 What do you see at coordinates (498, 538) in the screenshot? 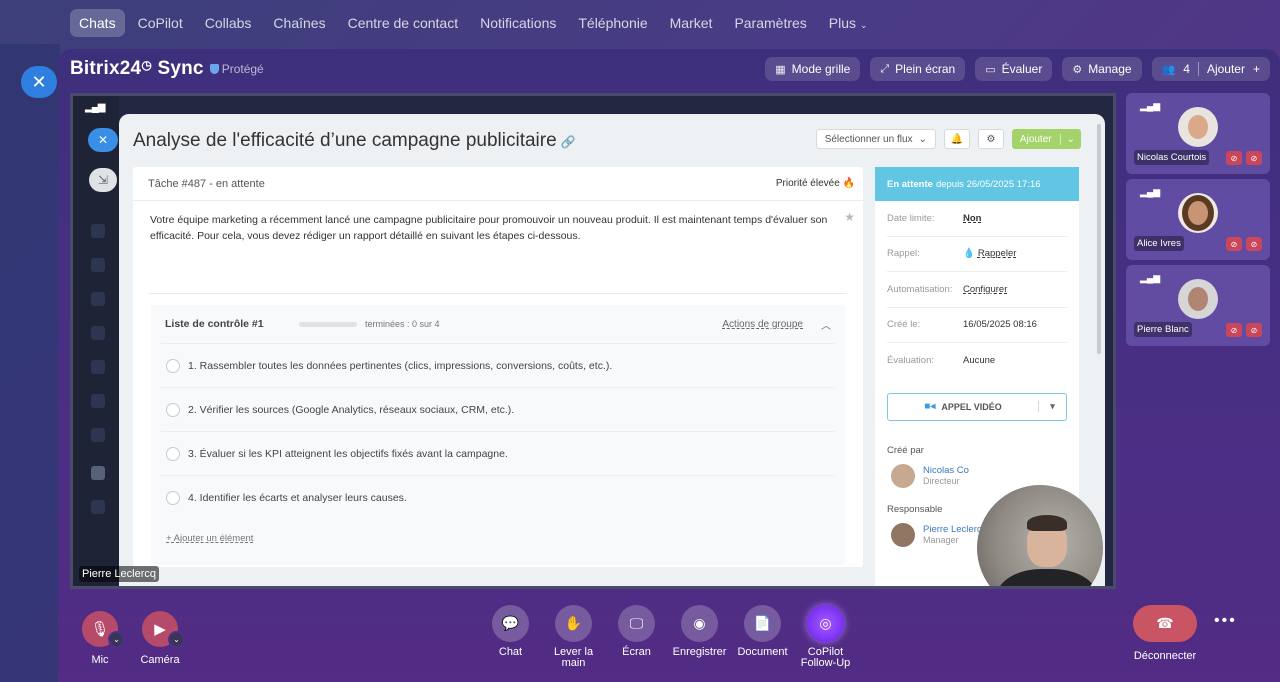
I see `add-checklist-item-link: + Ajouter un élément` at bounding box center [498, 538].